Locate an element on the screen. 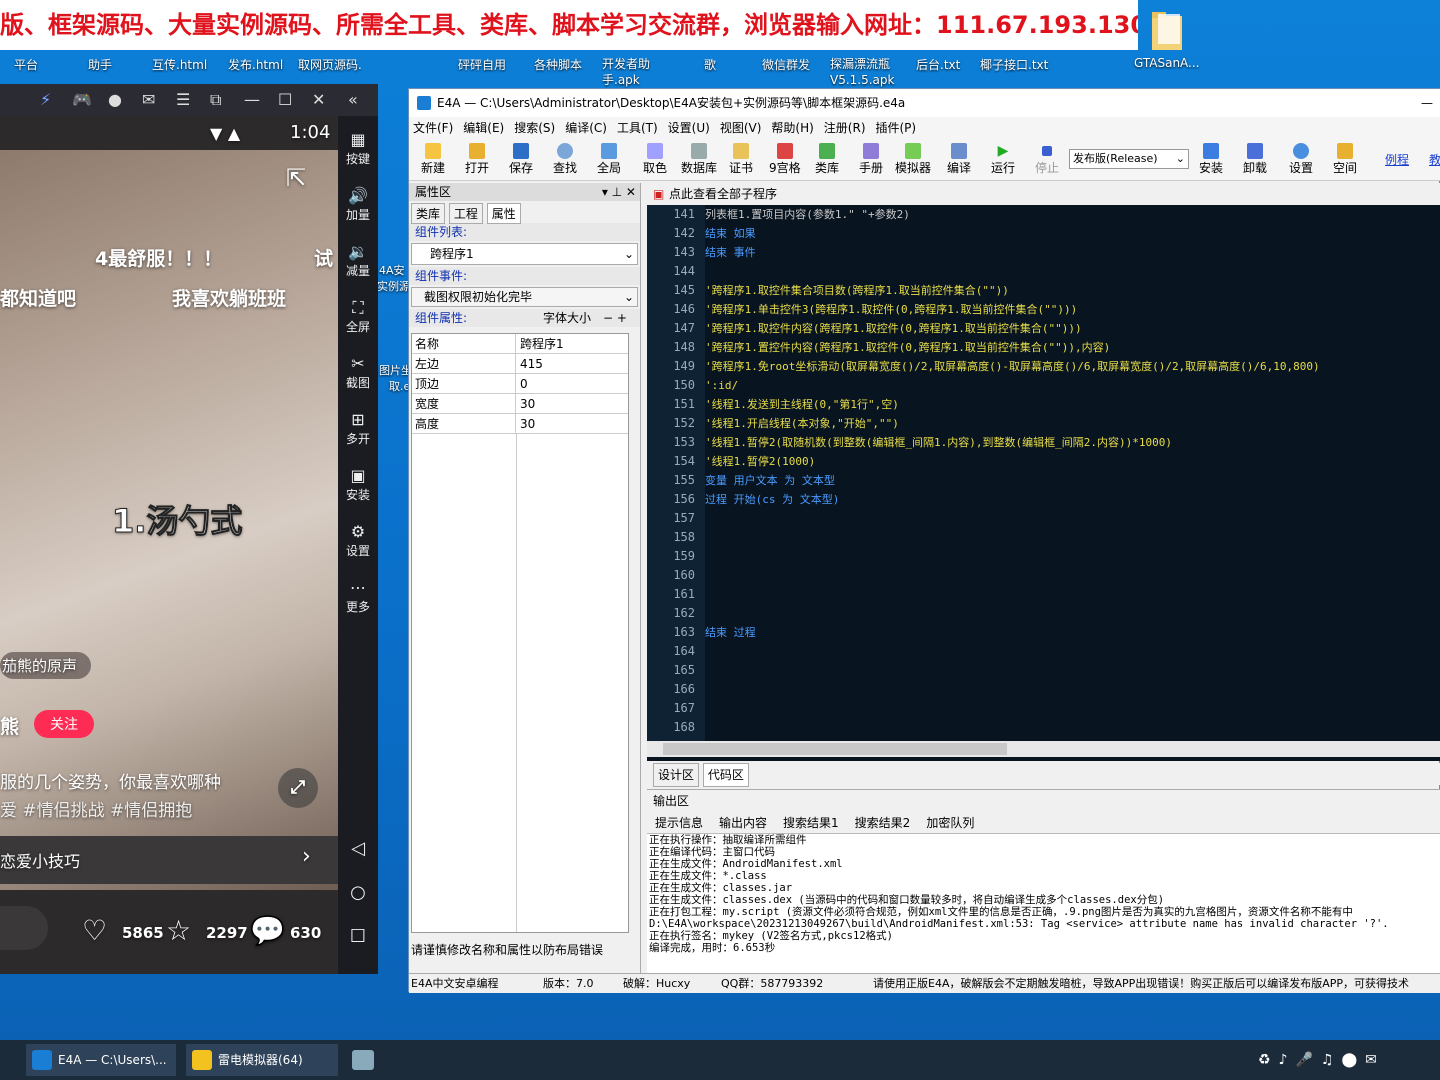  scroll-thumb is located at coordinates (835, 749).